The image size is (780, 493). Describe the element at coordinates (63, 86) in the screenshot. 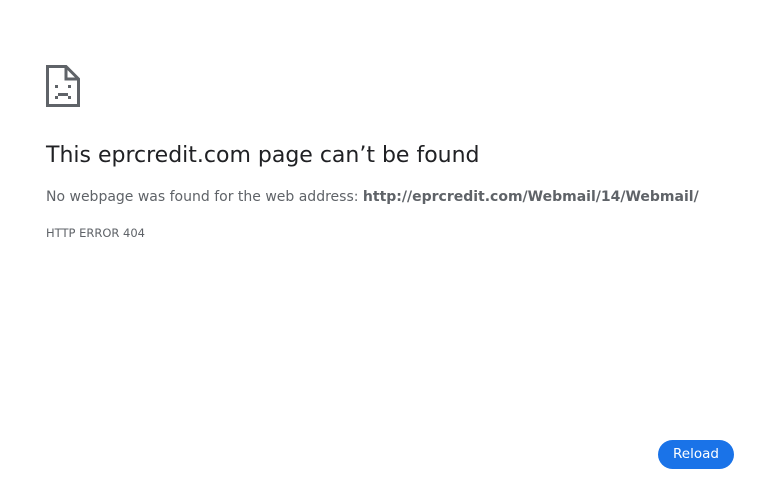

I see `sad-page-icon` at that location.